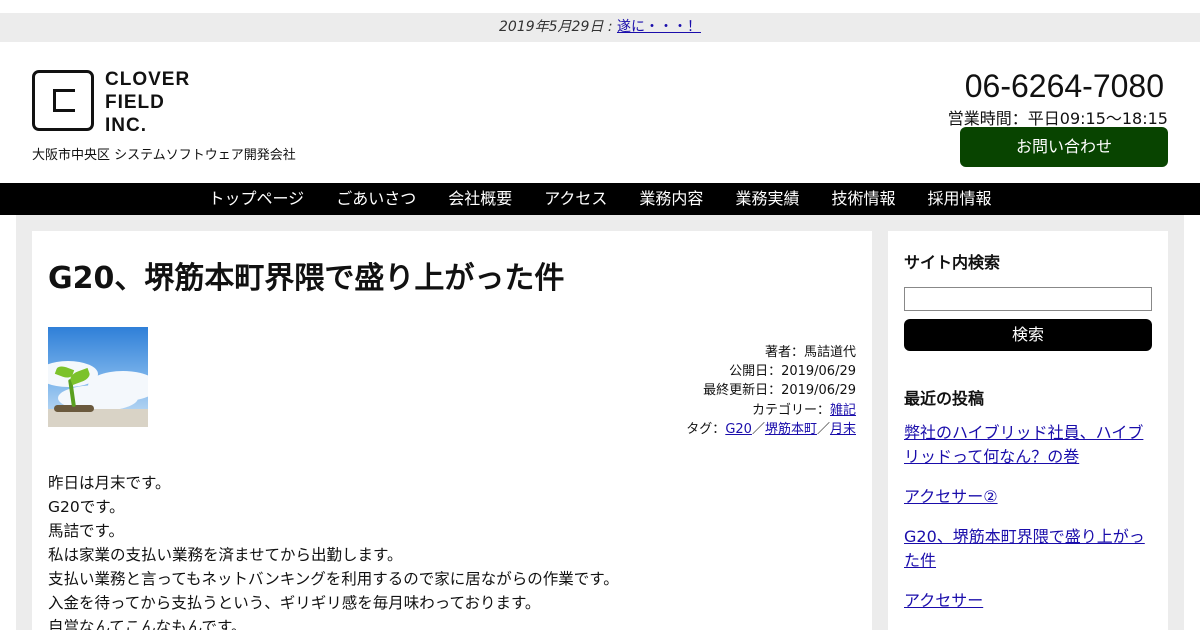 Image resolution: width=1200 pixels, height=630 pixels. I want to click on nav-item-greeting: ごあいさつ, so click(376, 199).